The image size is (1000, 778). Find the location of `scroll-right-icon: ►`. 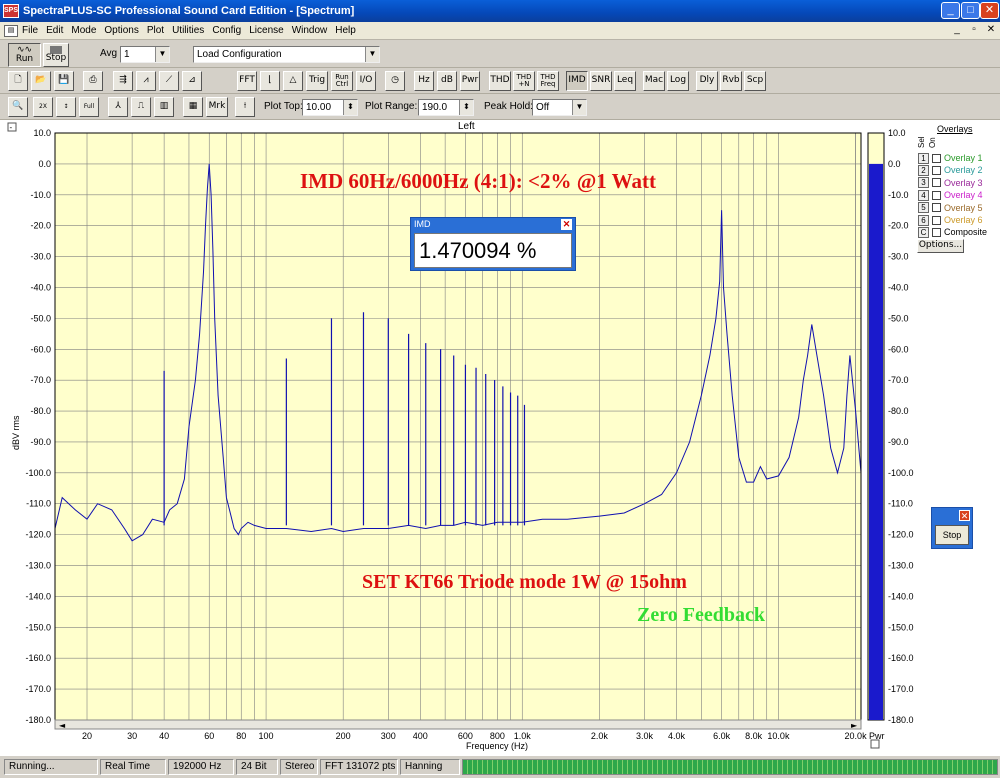

scroll-right-icon: ► is located at coordinates (854, 725).